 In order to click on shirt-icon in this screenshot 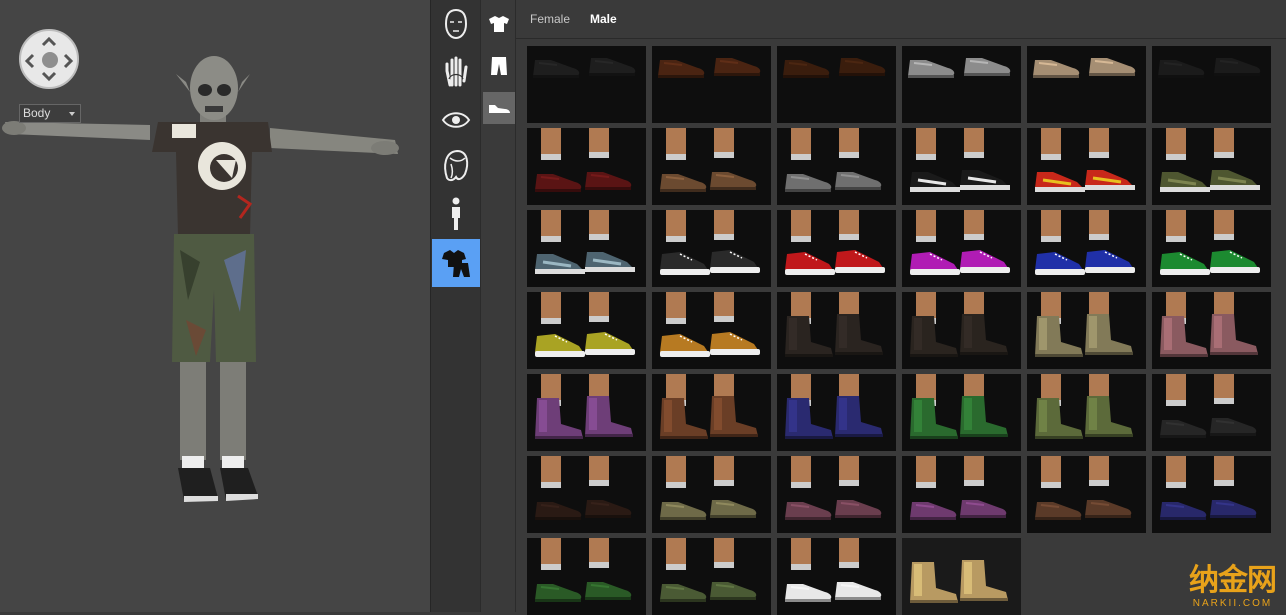, I will do `click(499, 24)`.